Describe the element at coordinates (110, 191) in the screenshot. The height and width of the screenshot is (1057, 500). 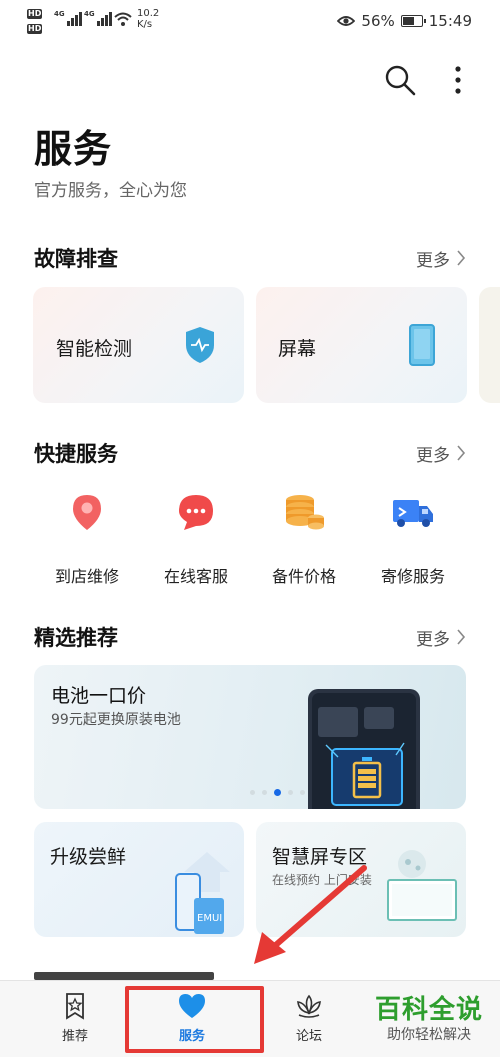
I see `page-subtitle: 官方服务，全心为您` at that location.